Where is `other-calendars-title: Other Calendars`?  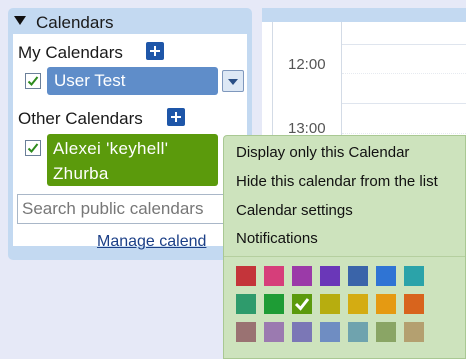
other-calendars-title: Other Calendars is located at coordinates (80, 118).